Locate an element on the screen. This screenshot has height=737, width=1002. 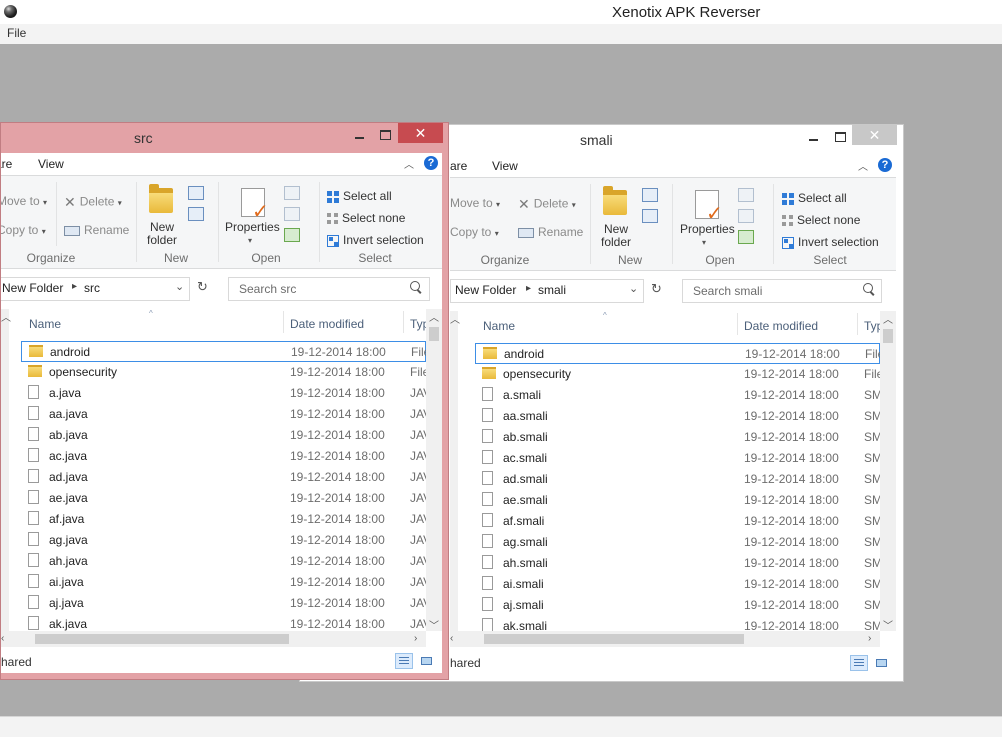
list-item: af.smali 19-12-2014 18:00 SM is located at coordinates (677, 521).